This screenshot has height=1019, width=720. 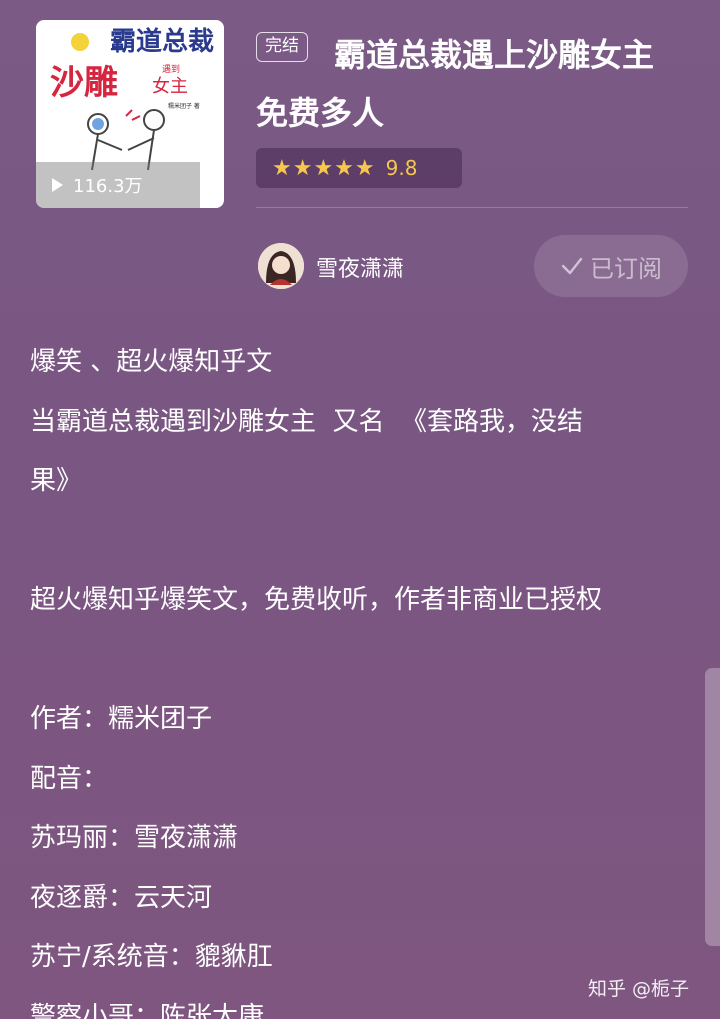 What do you see at coordinates (472, 207) in the screenshot?
I see `divider` at bounding box center [472, 207].